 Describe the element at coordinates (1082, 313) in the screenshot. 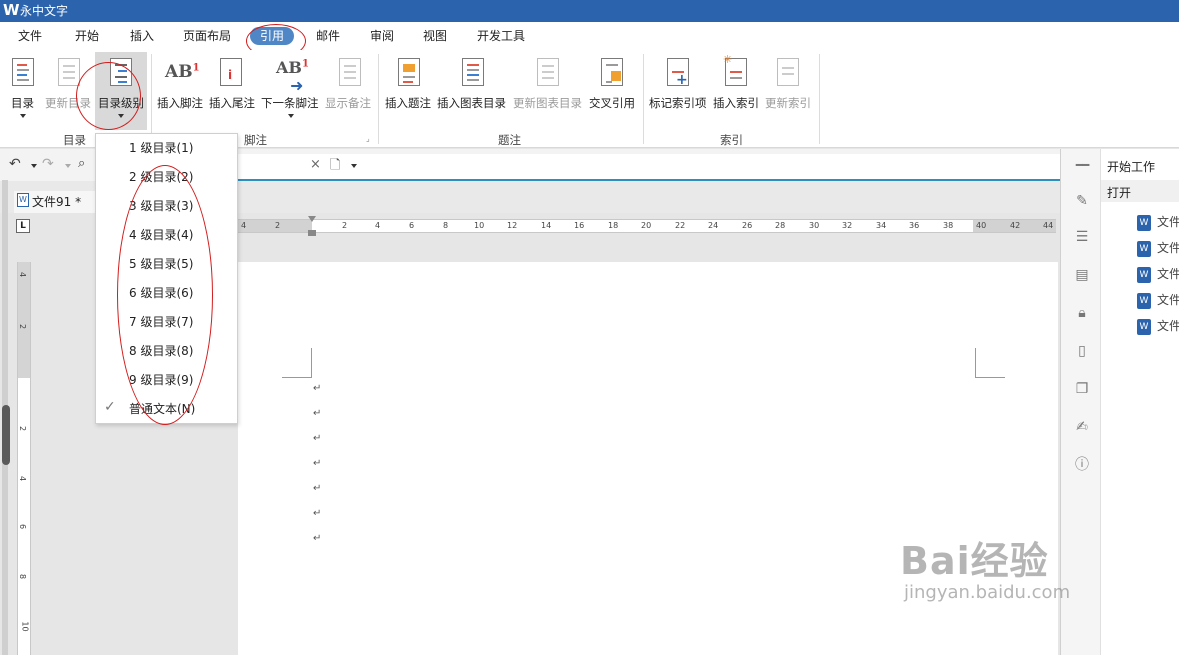

I see `lock-icon: 🔒︎` at that location.